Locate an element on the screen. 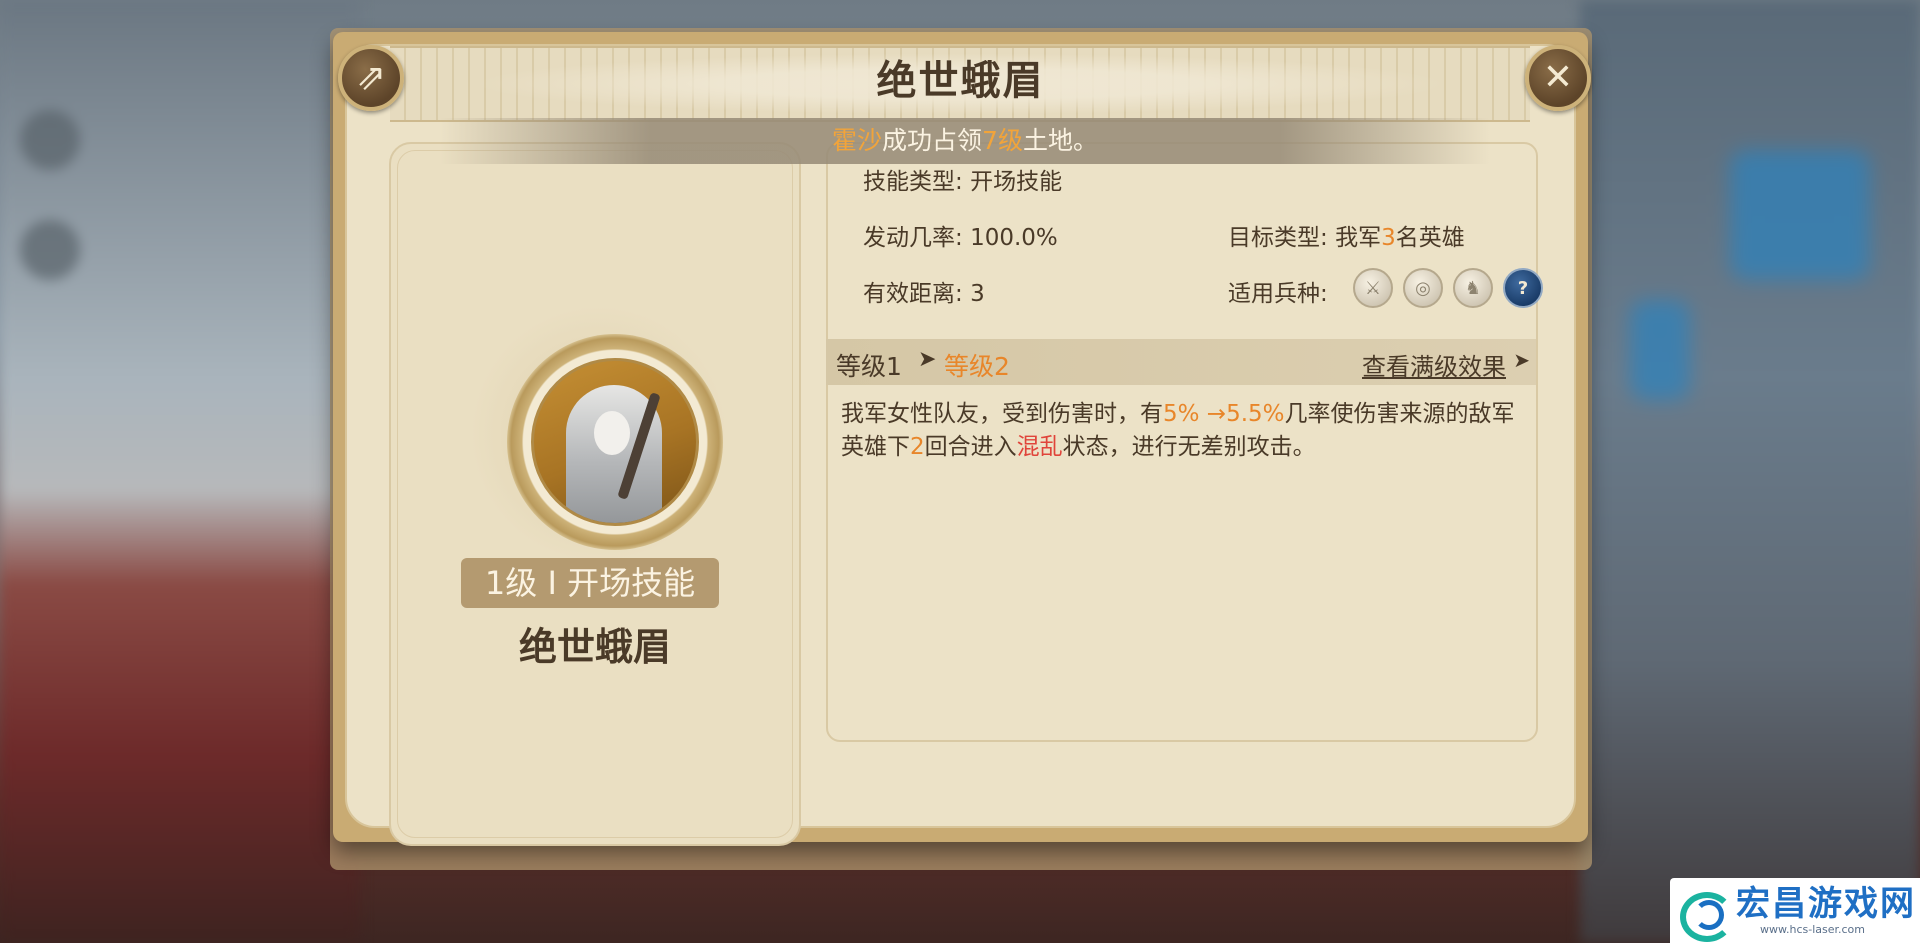 The height and width of the screenshot is (943, 1920). trigger-rate-label: 发动几率: is located at coordinates (913, 238).